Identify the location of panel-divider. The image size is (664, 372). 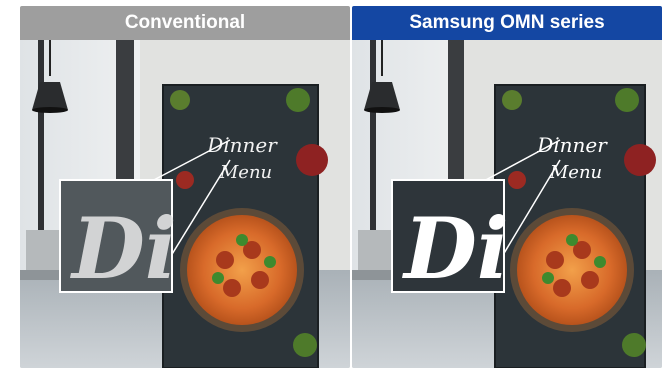
(351, 187).